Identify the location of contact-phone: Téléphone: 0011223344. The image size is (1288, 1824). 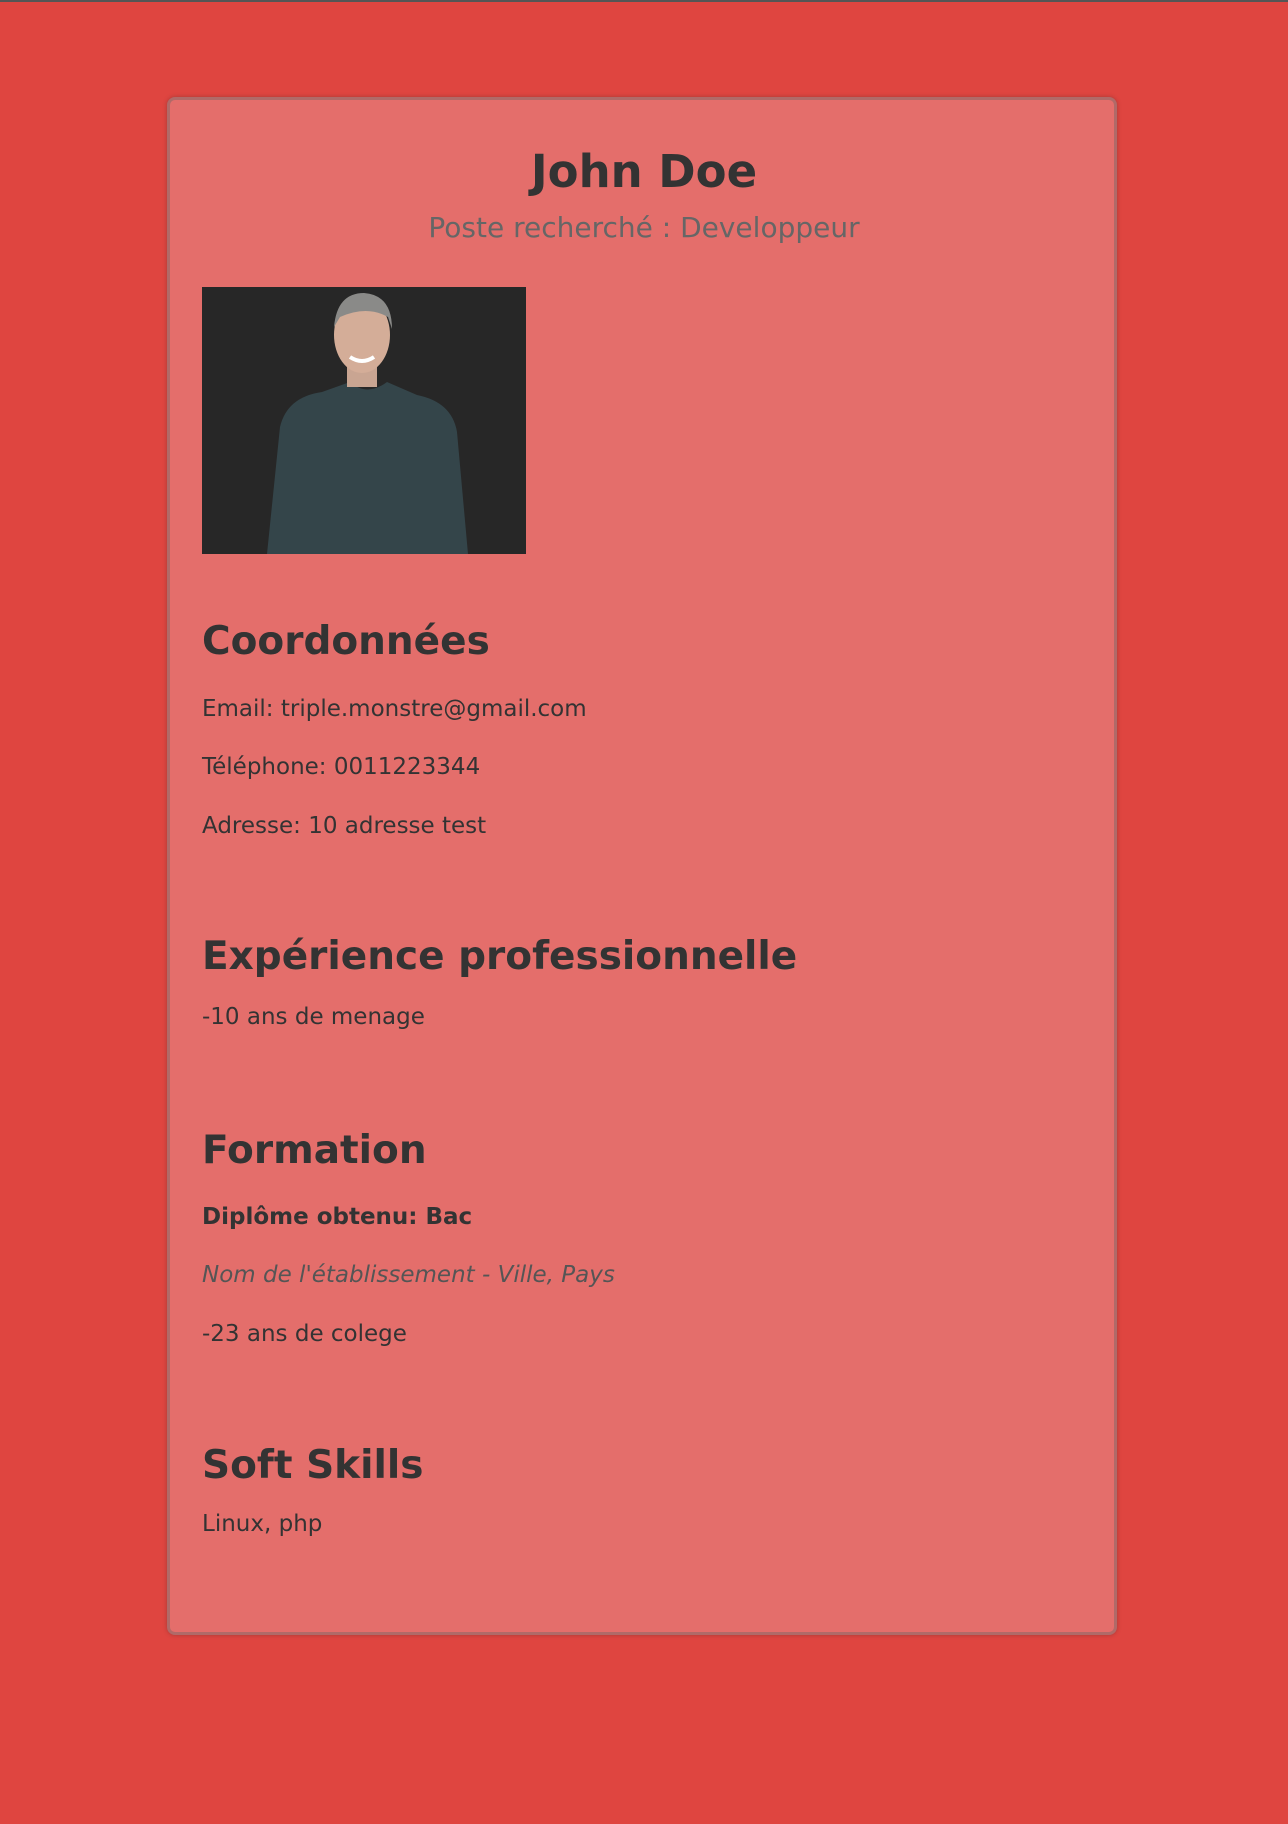
(341, 767).